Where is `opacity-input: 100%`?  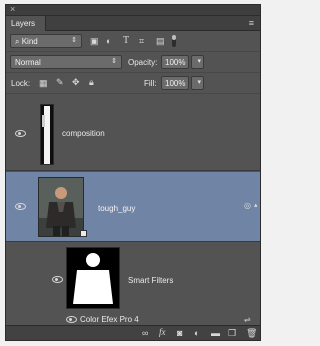 opacity-input: 100% is located at coordinates (175, 62).